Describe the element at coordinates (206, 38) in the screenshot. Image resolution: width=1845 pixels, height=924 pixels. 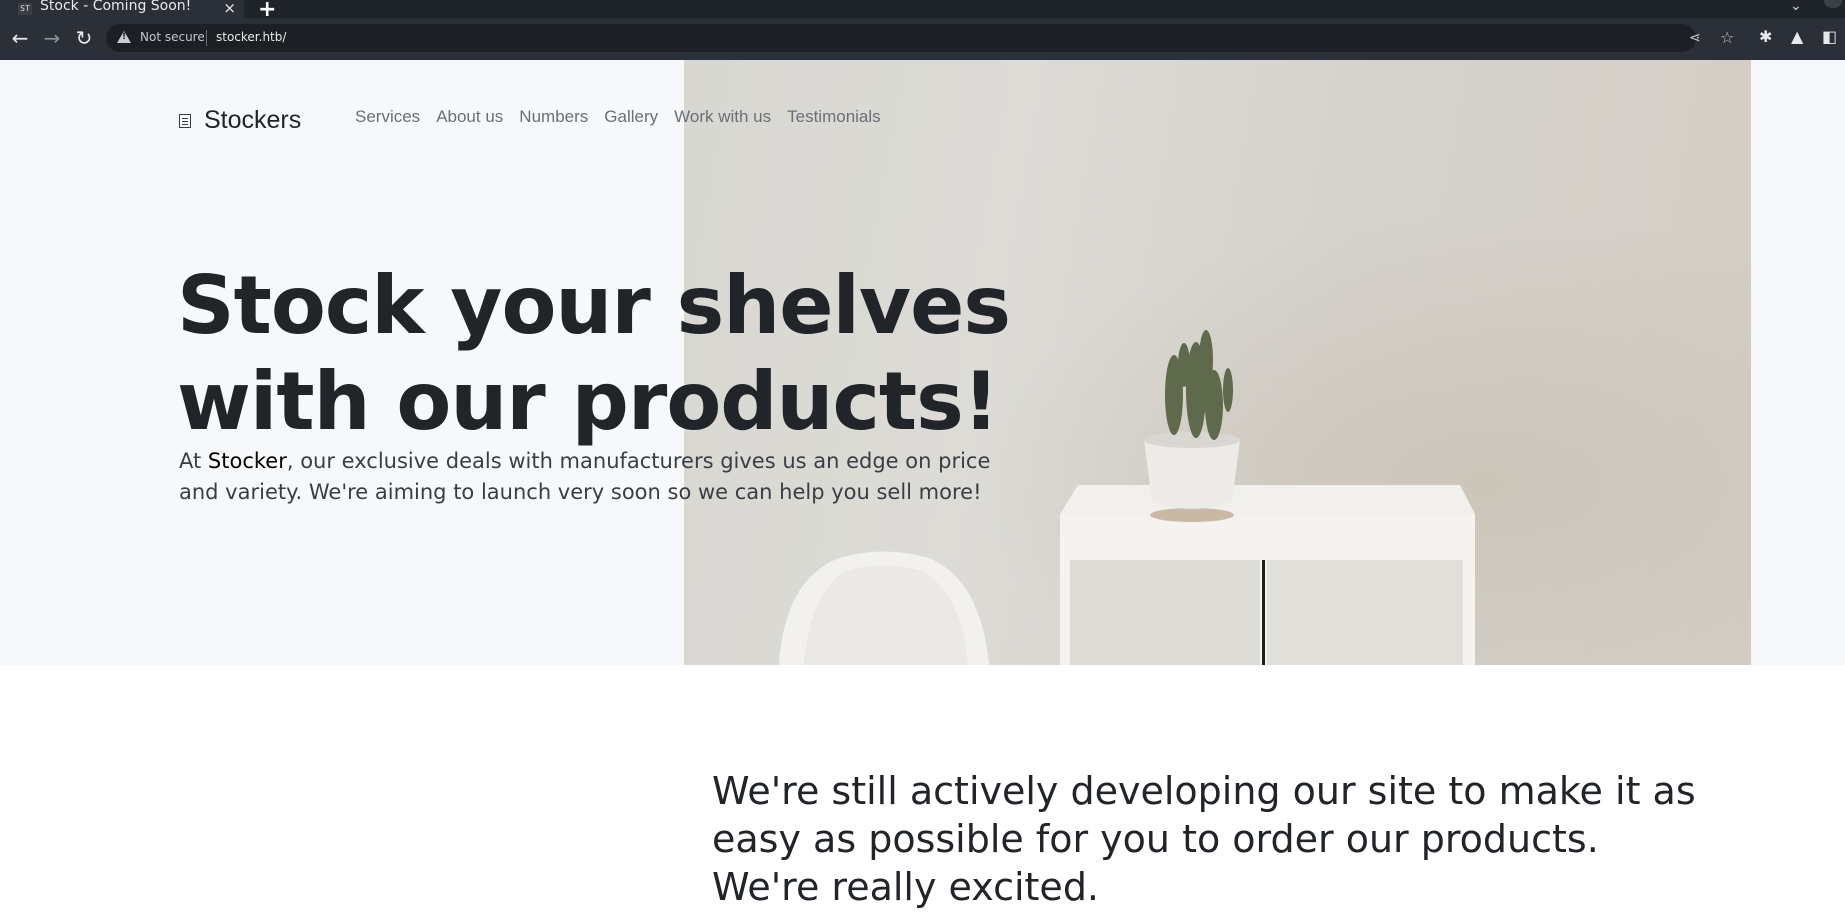
I see `address-divider` at that location.